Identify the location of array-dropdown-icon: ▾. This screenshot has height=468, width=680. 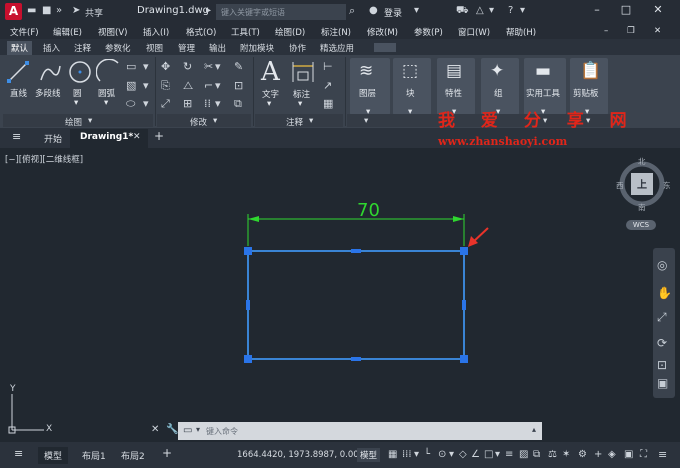
(218, 103).